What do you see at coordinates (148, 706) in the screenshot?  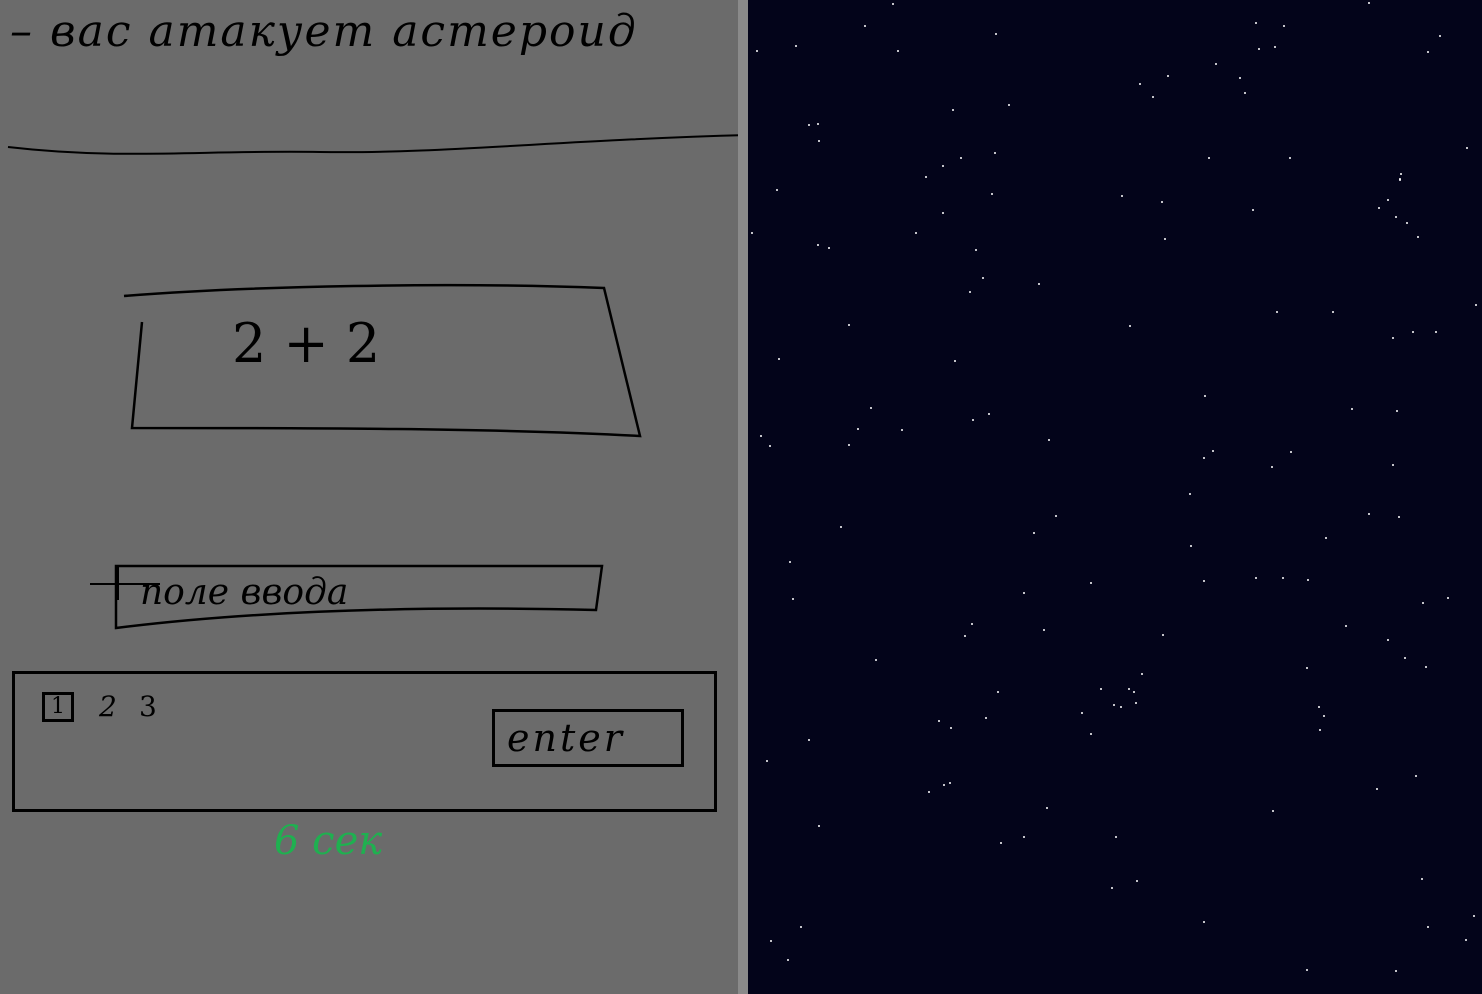 I see `page-button-3: 3` at bounding box center [148, 706].